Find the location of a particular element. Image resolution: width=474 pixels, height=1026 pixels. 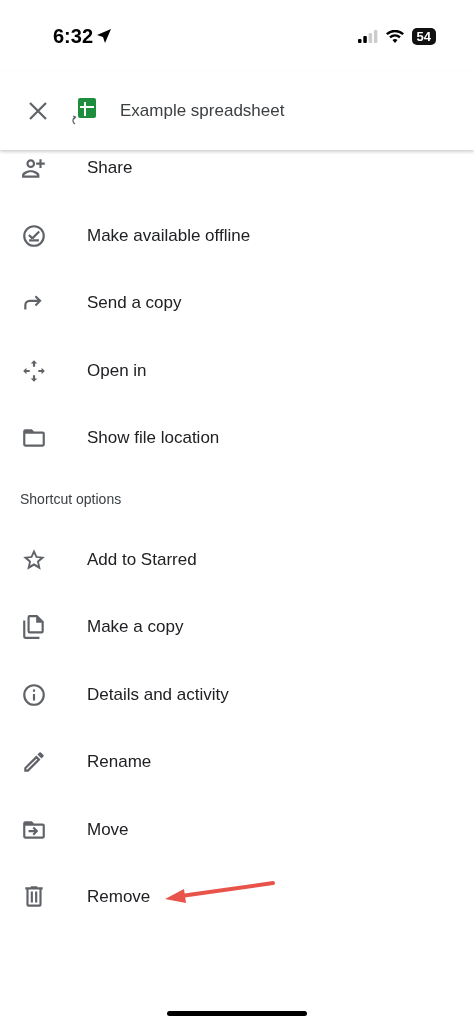

menu-item: Send a copy is located at coordinates (237, 303).